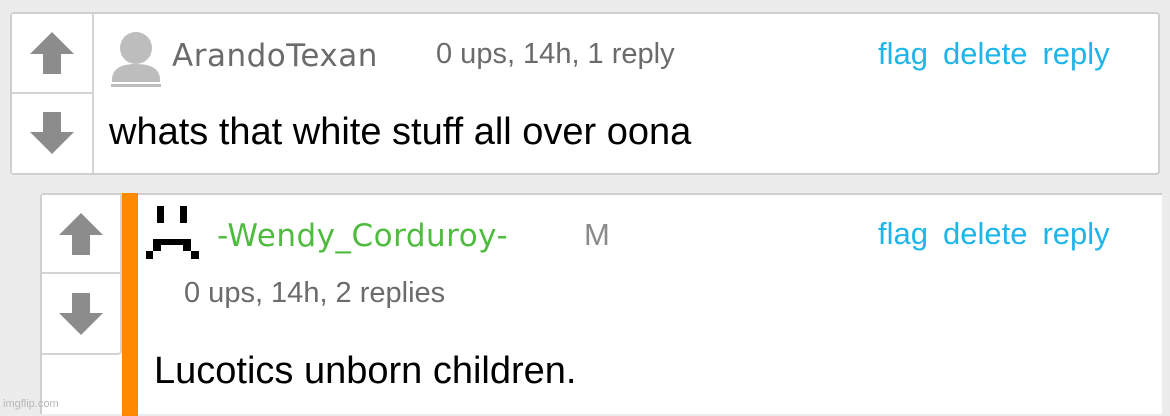 The image size is (1170, 416). What do you see at coordinates (365, 371) in the screenshot?
I see `comment-text: Lucotics unborn children.` at bounding box center [365, 371].